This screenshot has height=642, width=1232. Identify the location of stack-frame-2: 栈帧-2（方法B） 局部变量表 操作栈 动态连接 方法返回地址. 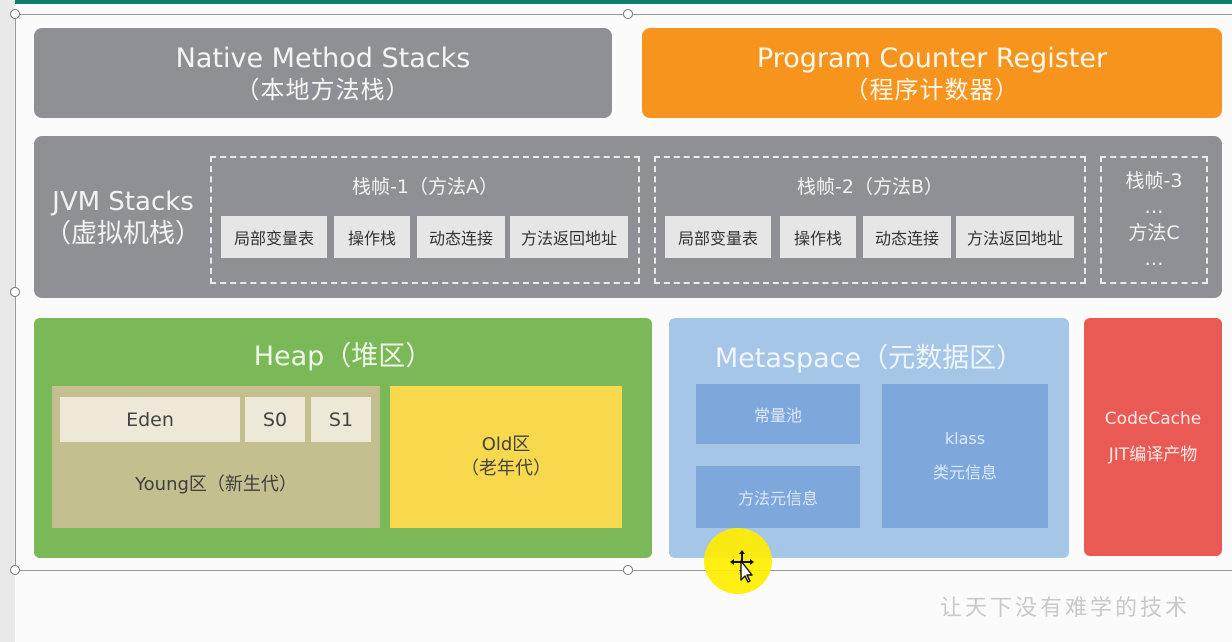
(870, 220).